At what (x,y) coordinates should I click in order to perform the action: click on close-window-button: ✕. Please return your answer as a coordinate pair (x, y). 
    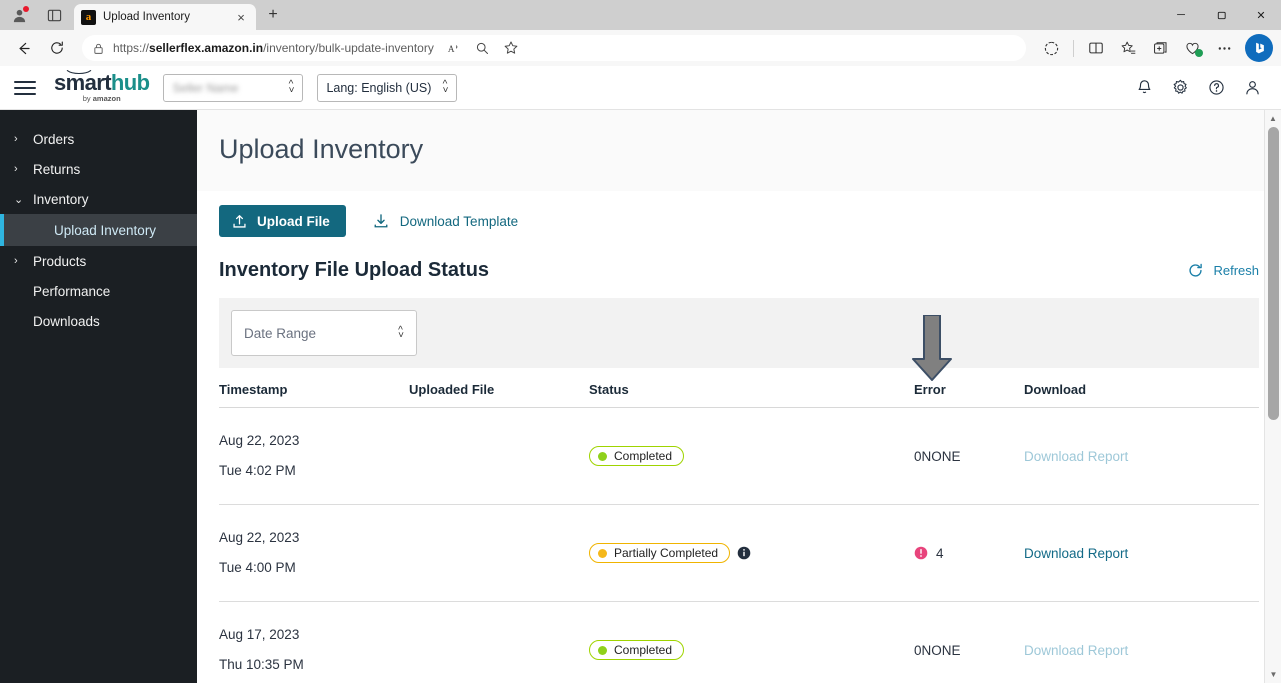
    Looking at the image, I should click on (1261, 15).